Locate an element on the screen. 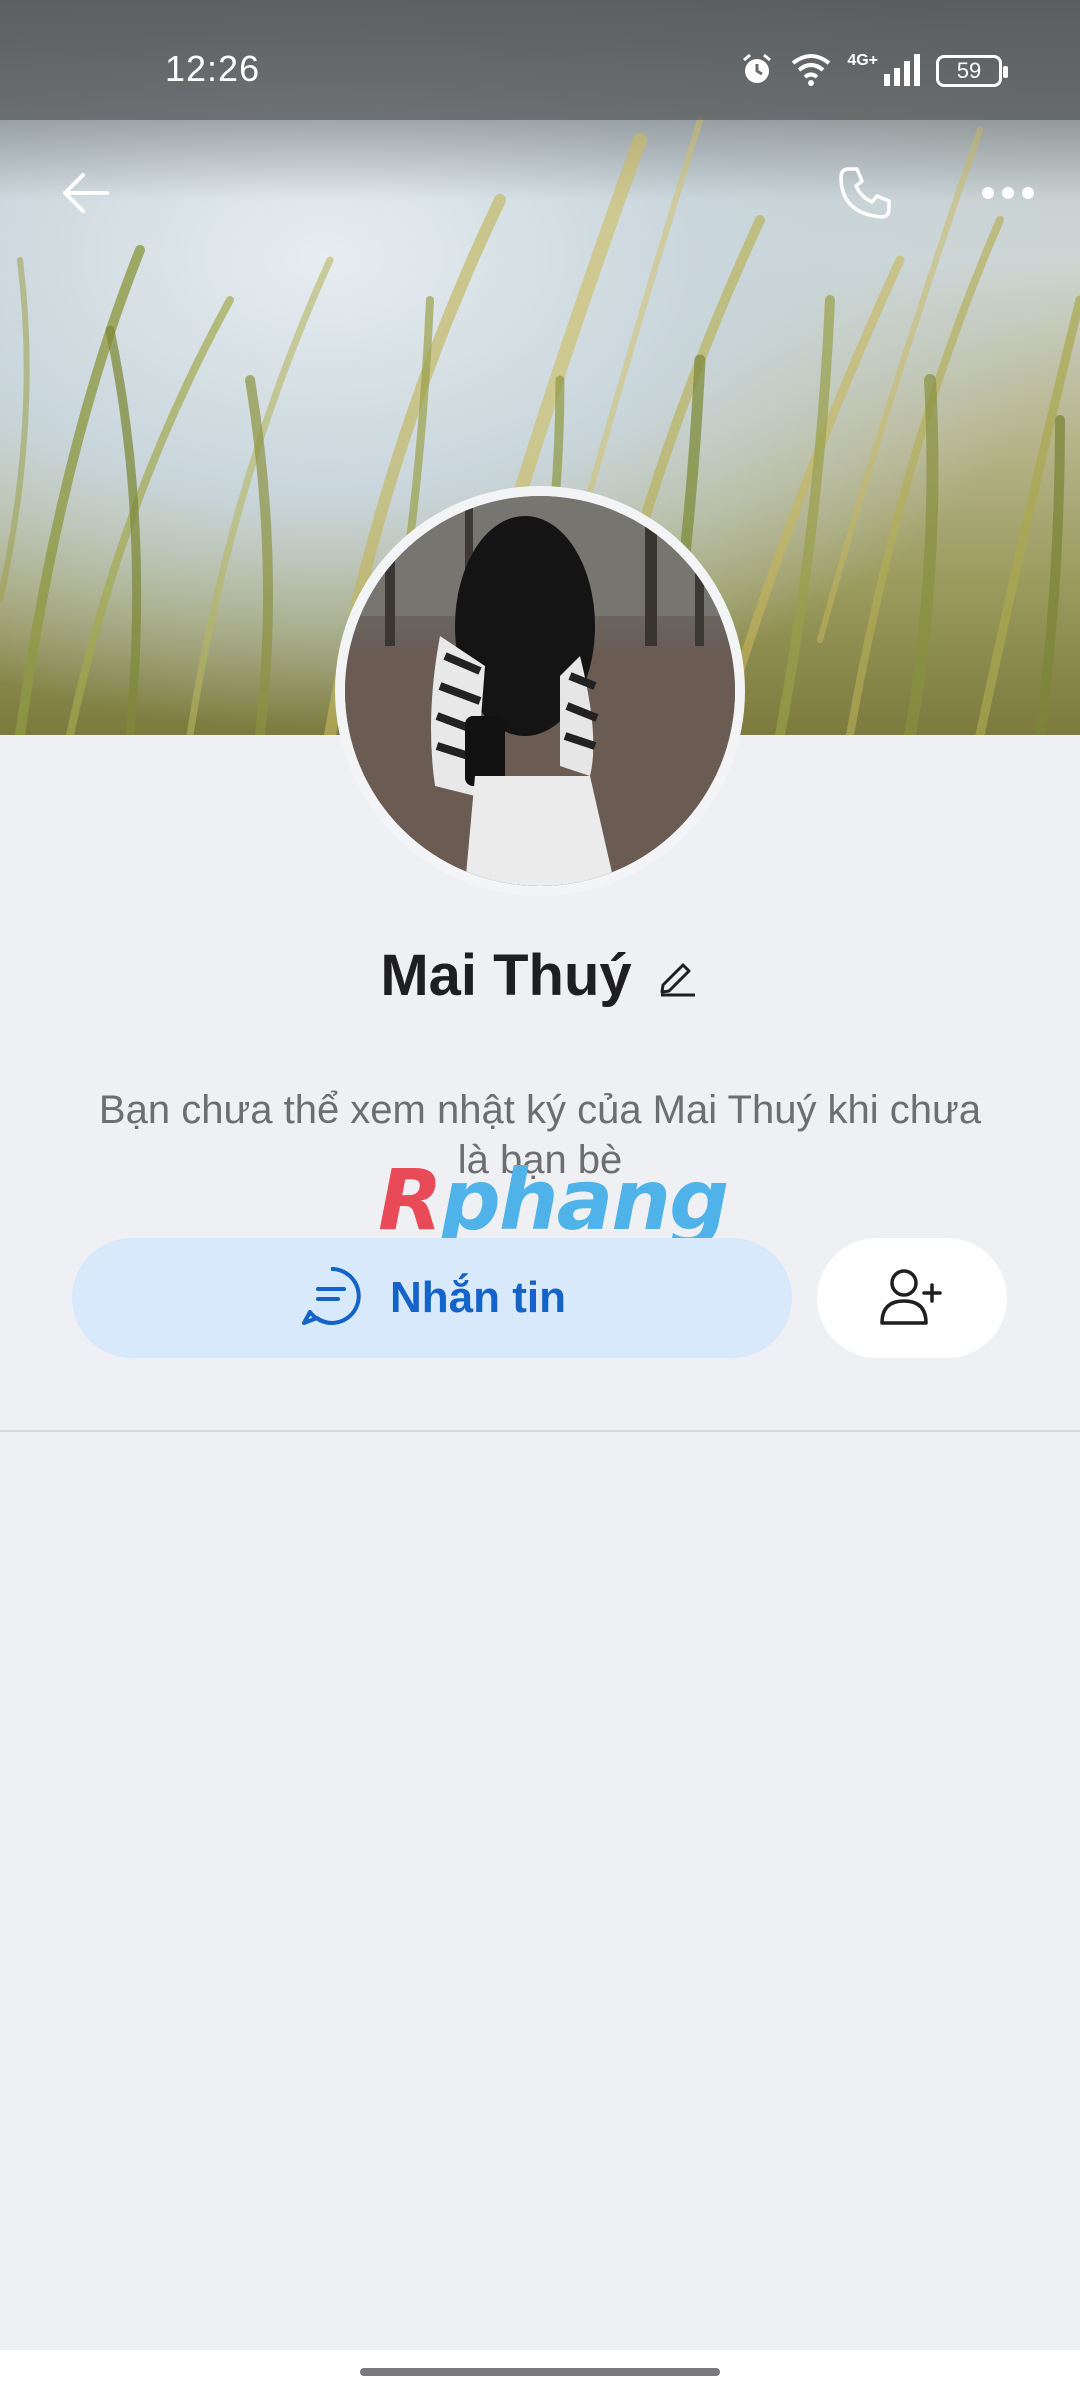 The image size is (1080, 2400). network-type: 4G+ is located at coordinates (862, 60).